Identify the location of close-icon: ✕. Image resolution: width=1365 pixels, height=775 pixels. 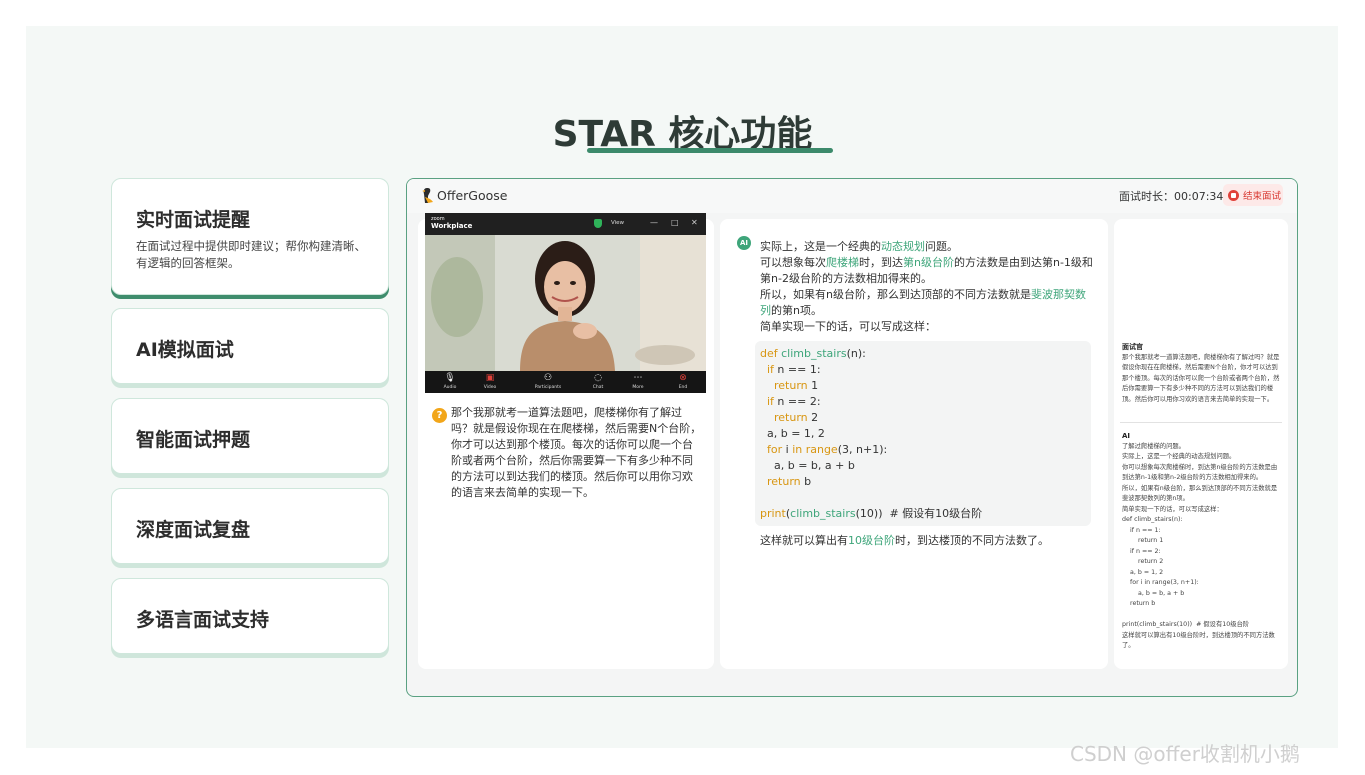
(694, 222).